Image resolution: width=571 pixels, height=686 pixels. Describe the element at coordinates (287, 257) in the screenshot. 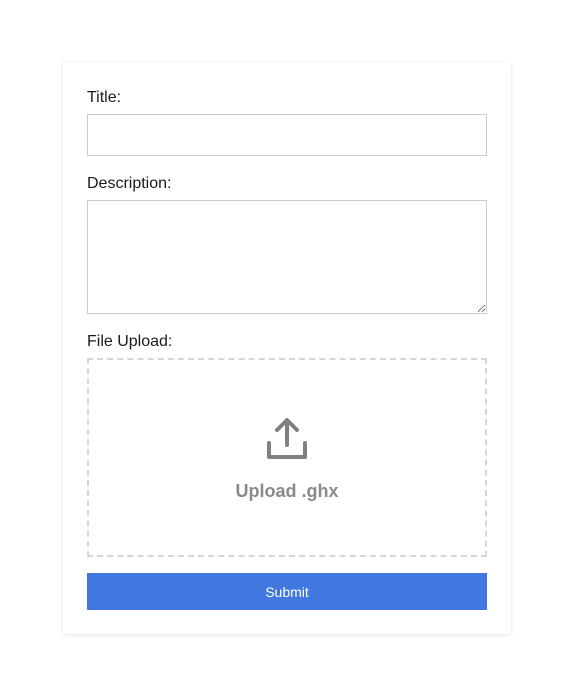

I see `description-textarea` at that location.